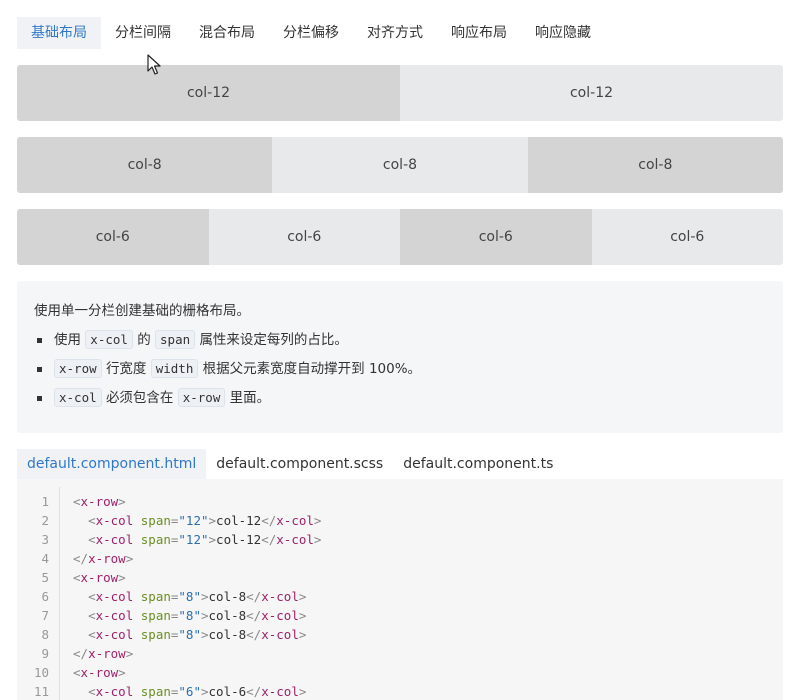  I want to click on code-line: 8 <x-col span="8">col-8</x-col>, so click(400, 634).